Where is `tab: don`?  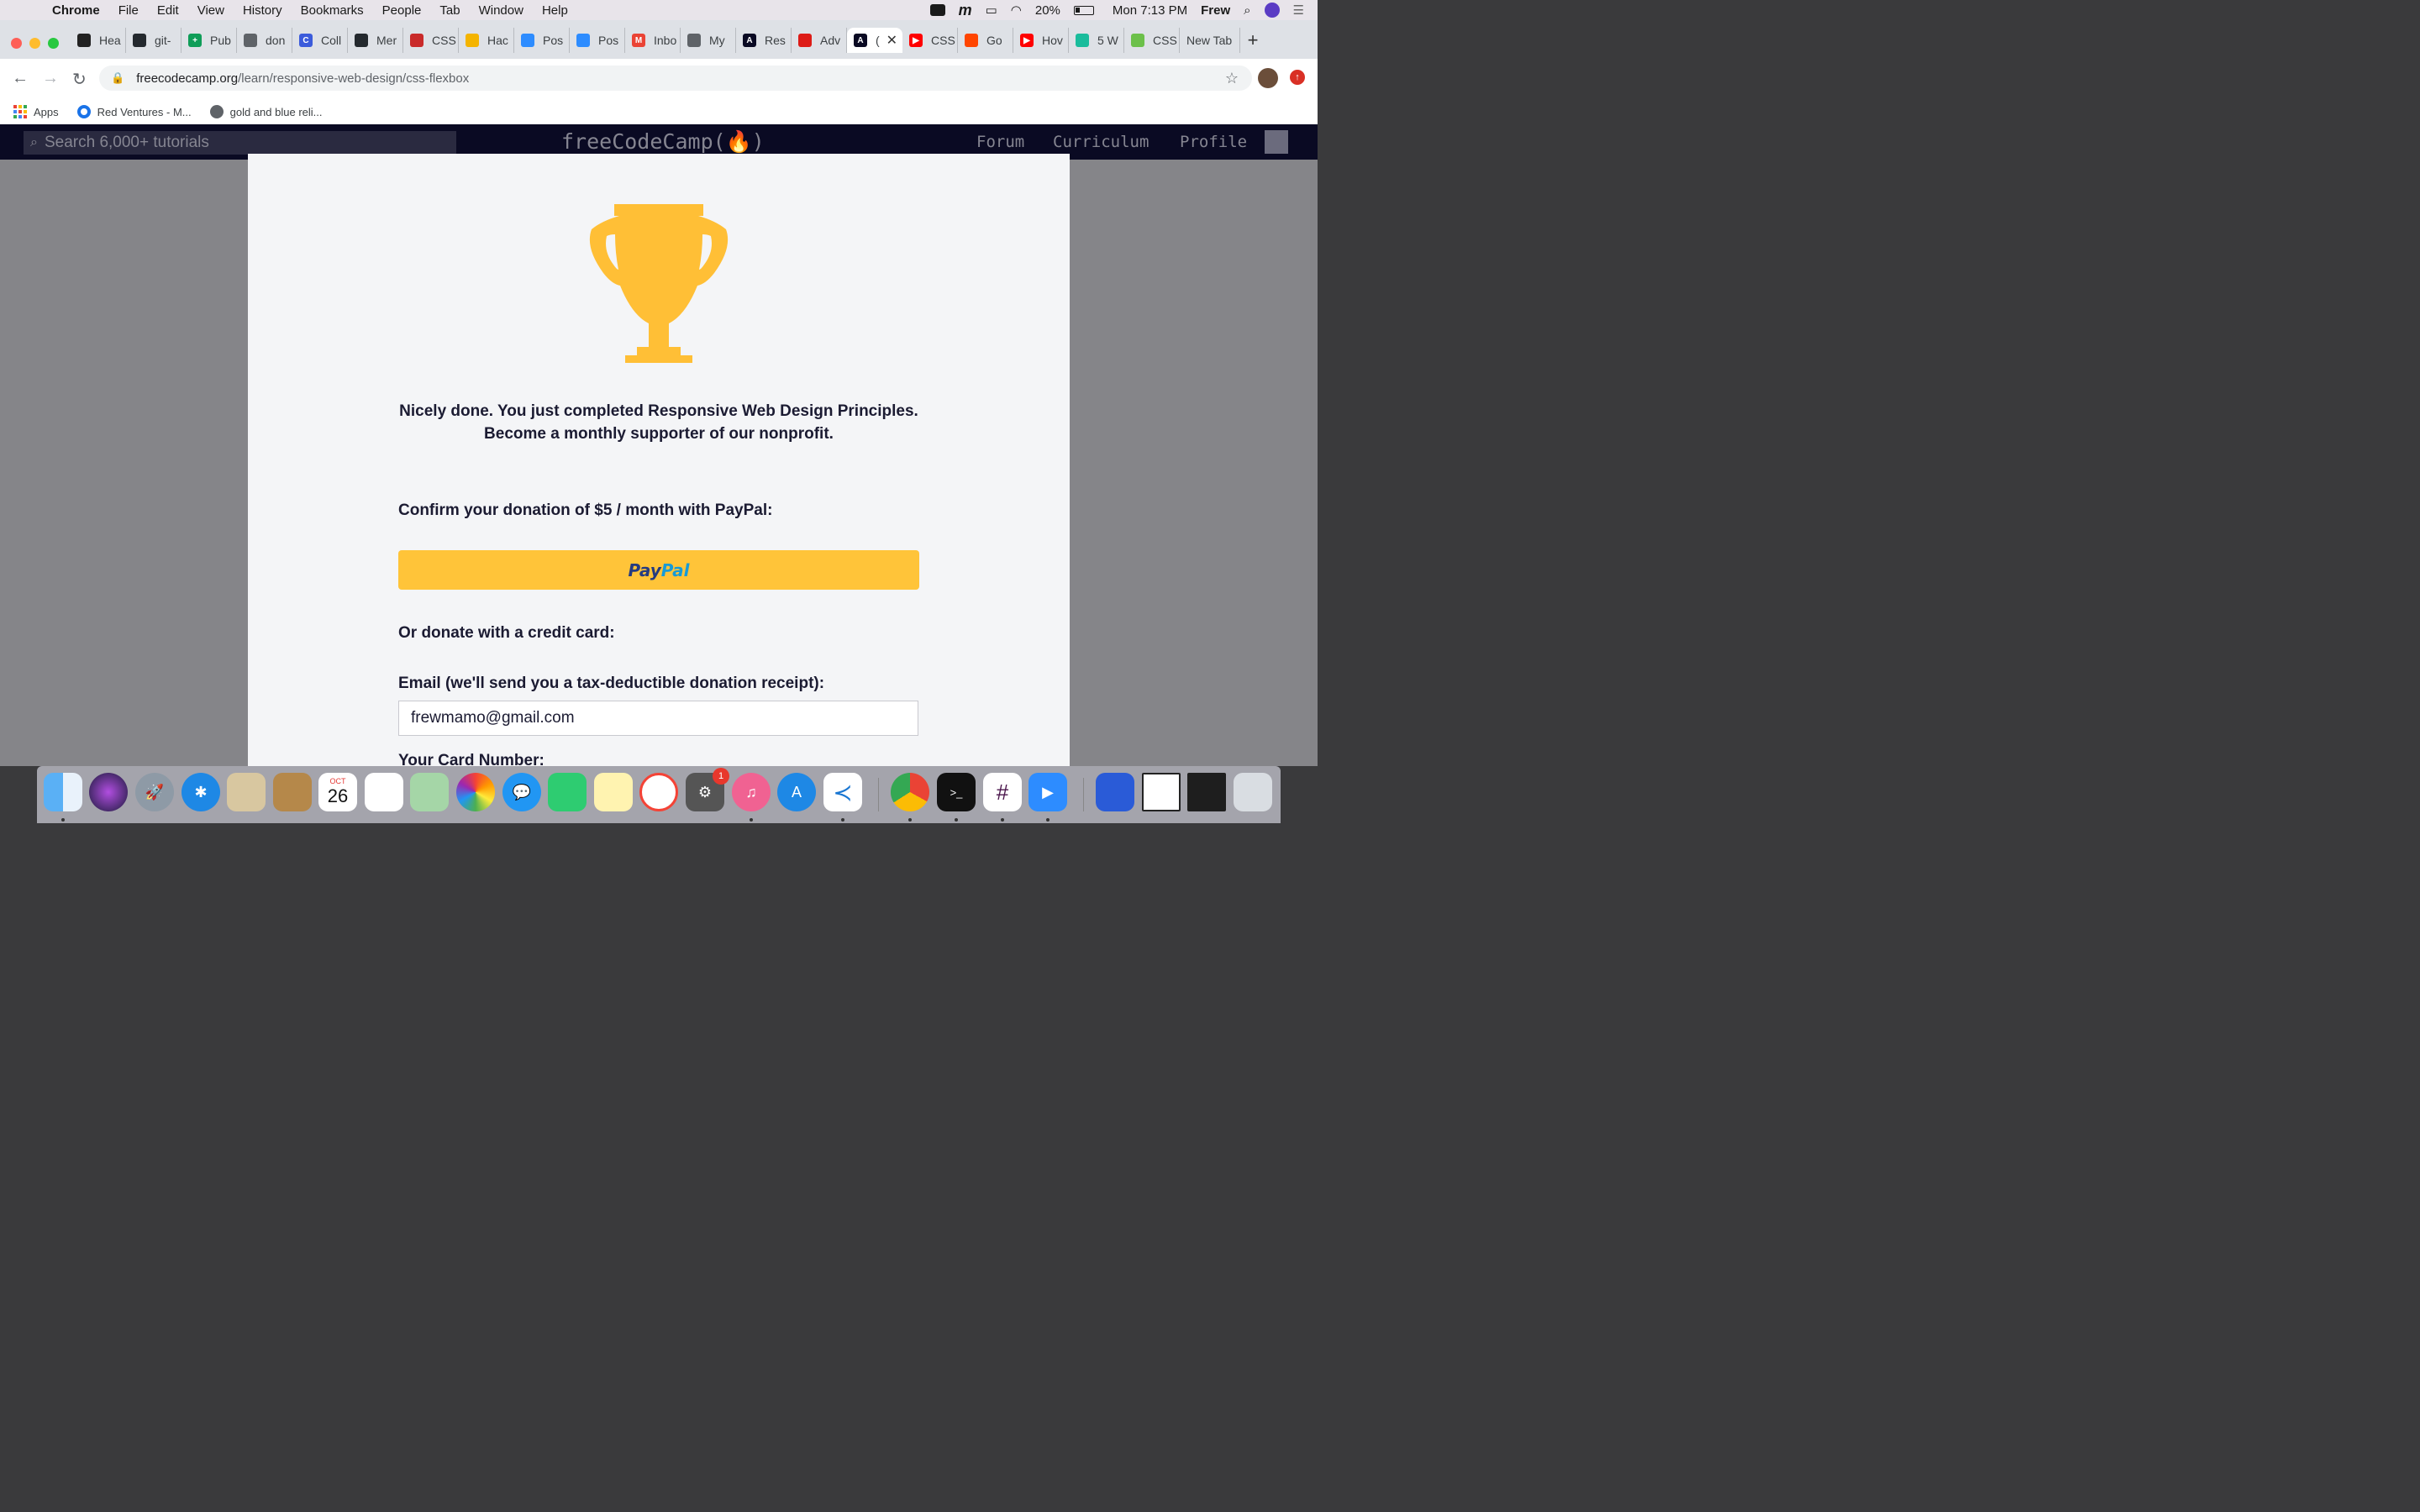
tab: don is located at coordinates (264, 40).